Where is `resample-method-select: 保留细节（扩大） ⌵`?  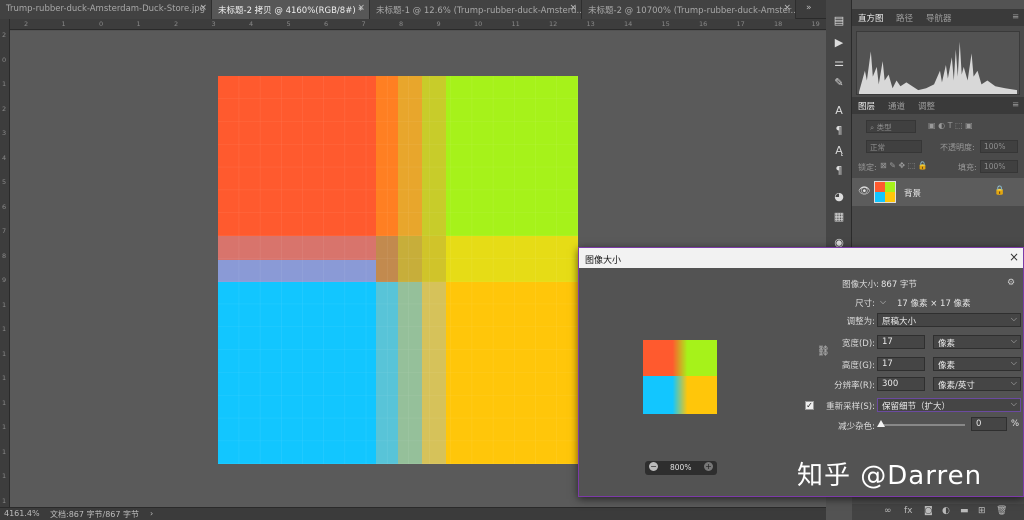 resample-method-select: 保留细节（扩大） ⌵ is located at coordinates (949, 405).